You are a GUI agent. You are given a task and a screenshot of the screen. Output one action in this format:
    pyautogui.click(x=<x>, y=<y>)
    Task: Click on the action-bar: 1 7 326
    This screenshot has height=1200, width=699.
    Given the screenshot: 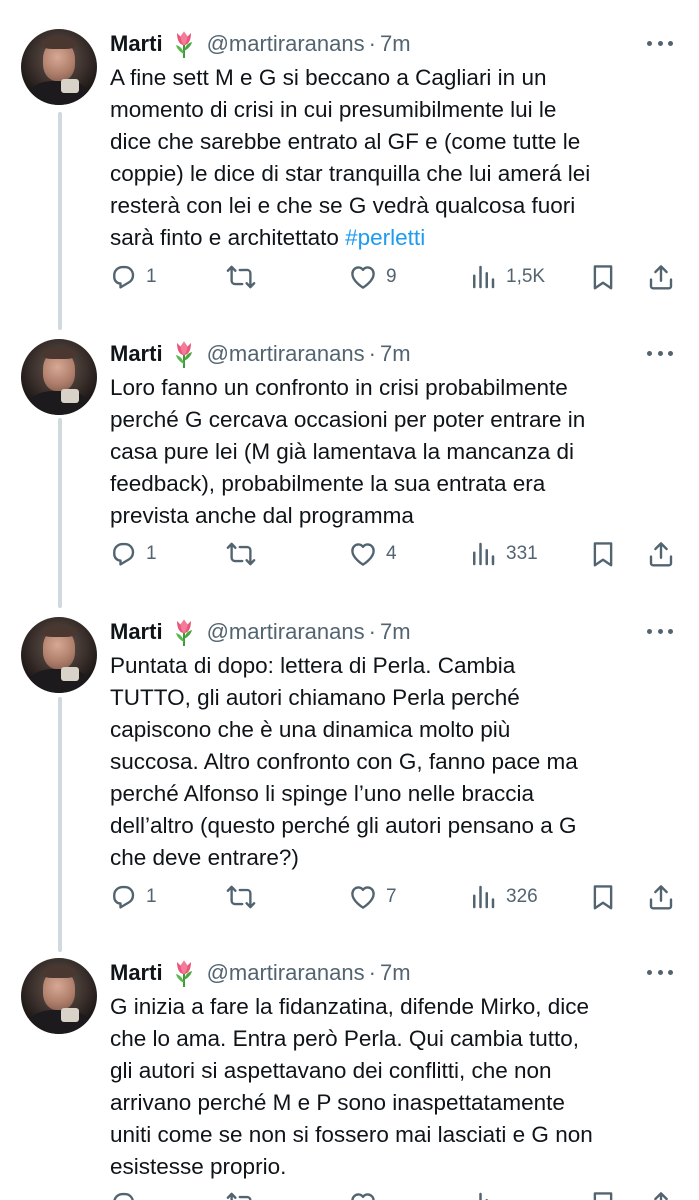 What is the action you would take?
    pyautogui.click(x=393, y=897)
    